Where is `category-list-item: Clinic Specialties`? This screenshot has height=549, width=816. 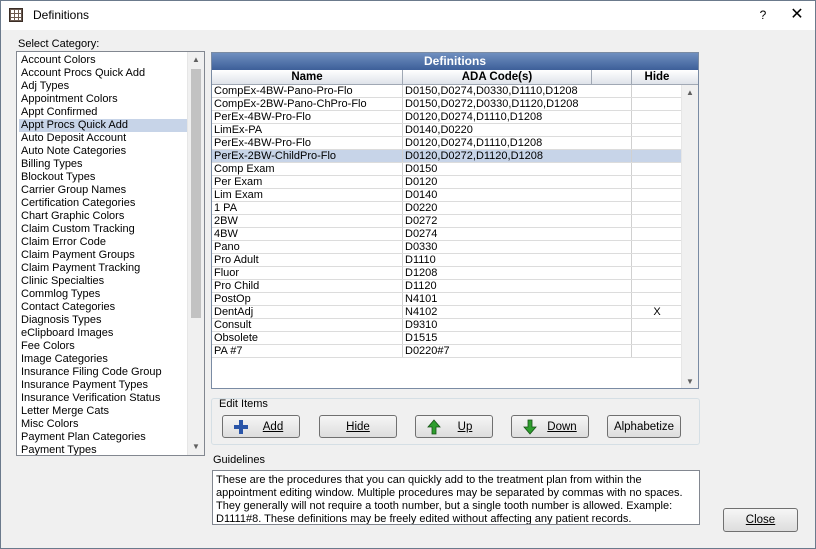
category-list-item: Clinic Specialties is located at coordinates (103, 281).